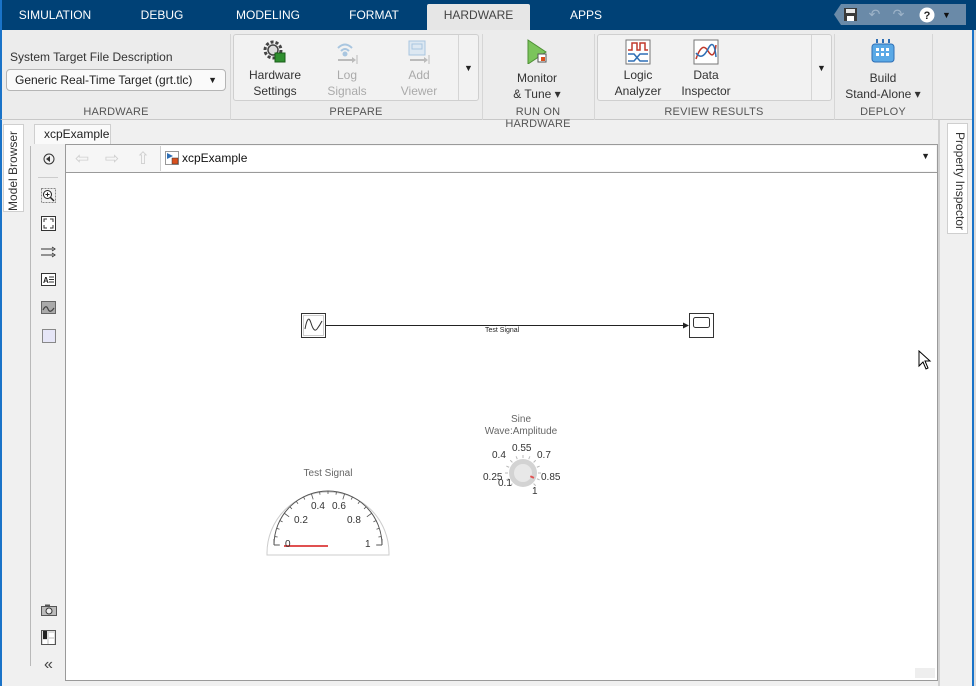  Describe the element at coordinates (536, 78) in the screenshot. I see `monitor-tune-line1: Monitor` at that location.